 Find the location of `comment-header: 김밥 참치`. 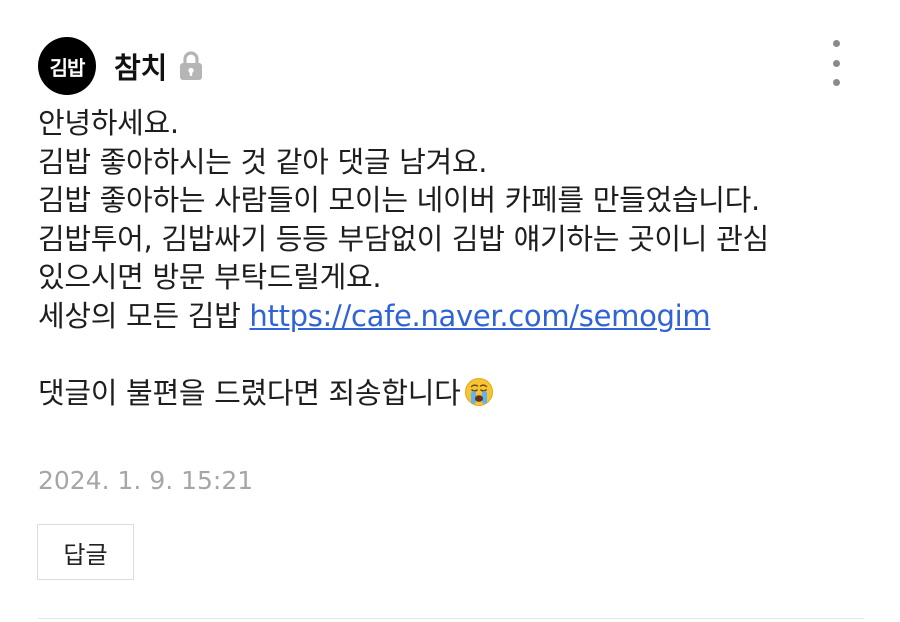

comment-header: 김밥 참치 is located at coordinates (121, 66).